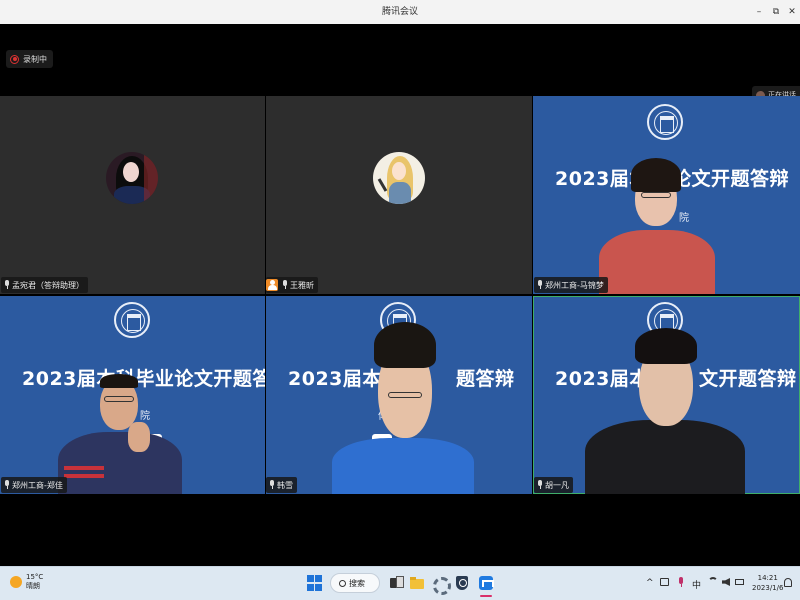 The height and width of the screenshot is (600, 800). I want to click on mic-in-use-icon, so click(681, 582).